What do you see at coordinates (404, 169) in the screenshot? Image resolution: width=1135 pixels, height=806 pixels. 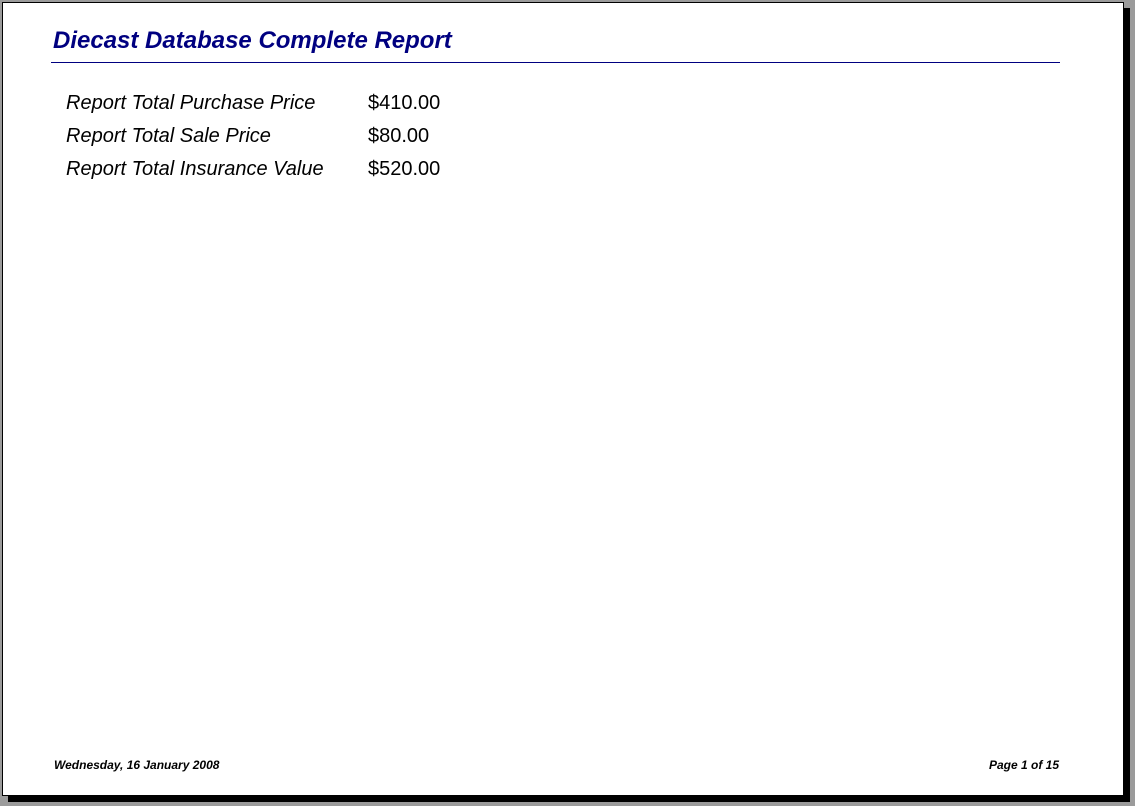 I see `total-value: $520.00` at bounding box center [404, 169].